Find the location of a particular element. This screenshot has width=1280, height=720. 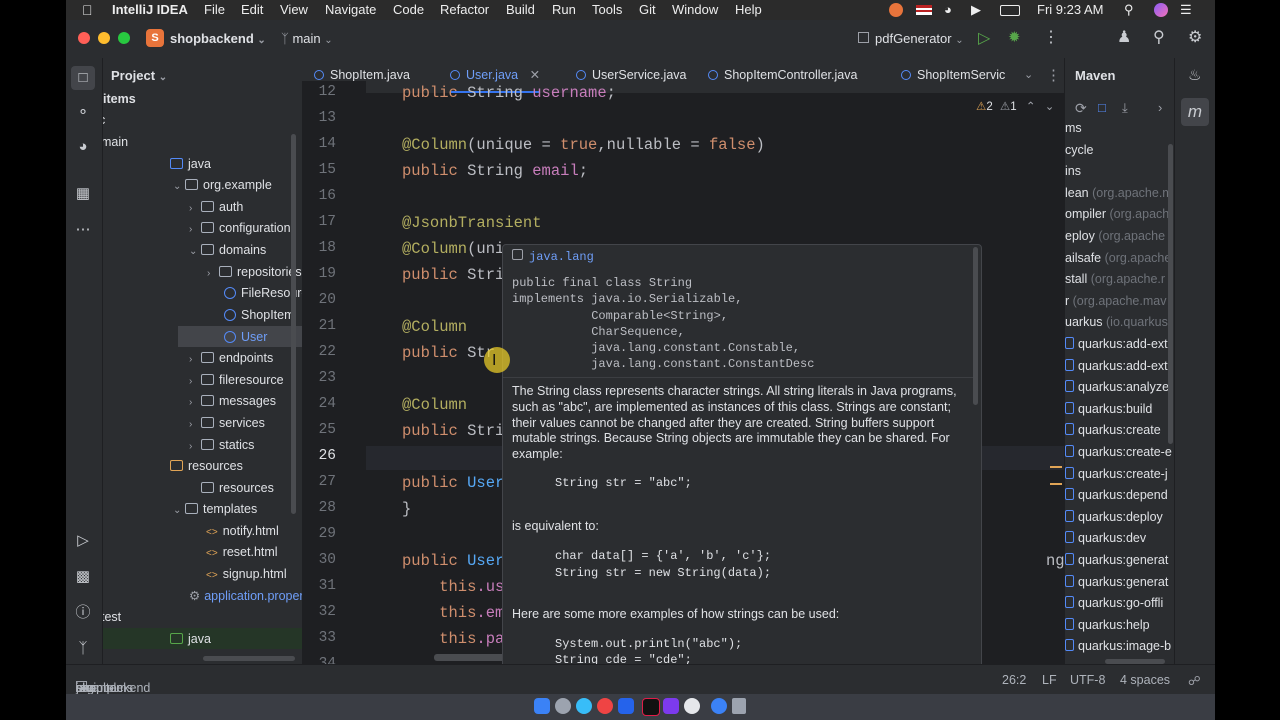

siri-icon is located at coordinates (1161, 10).